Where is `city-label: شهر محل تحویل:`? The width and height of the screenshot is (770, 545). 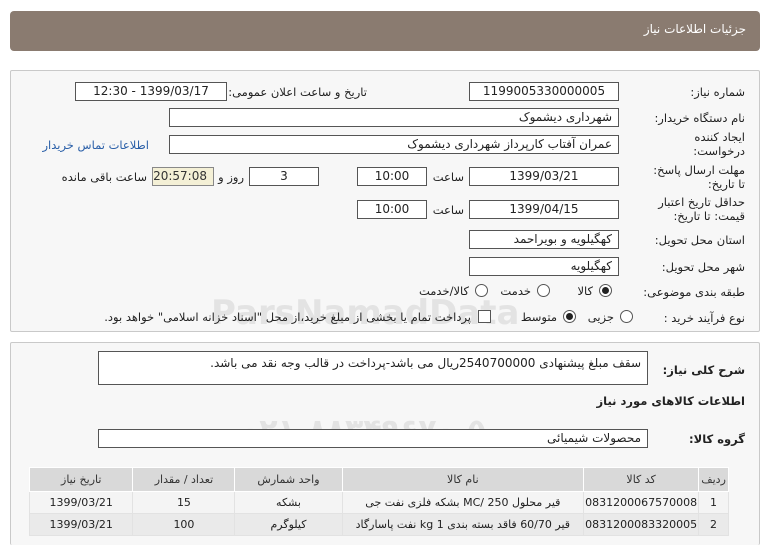 city-label: شهر محل تحویل: is located at coordinates (703, 267).